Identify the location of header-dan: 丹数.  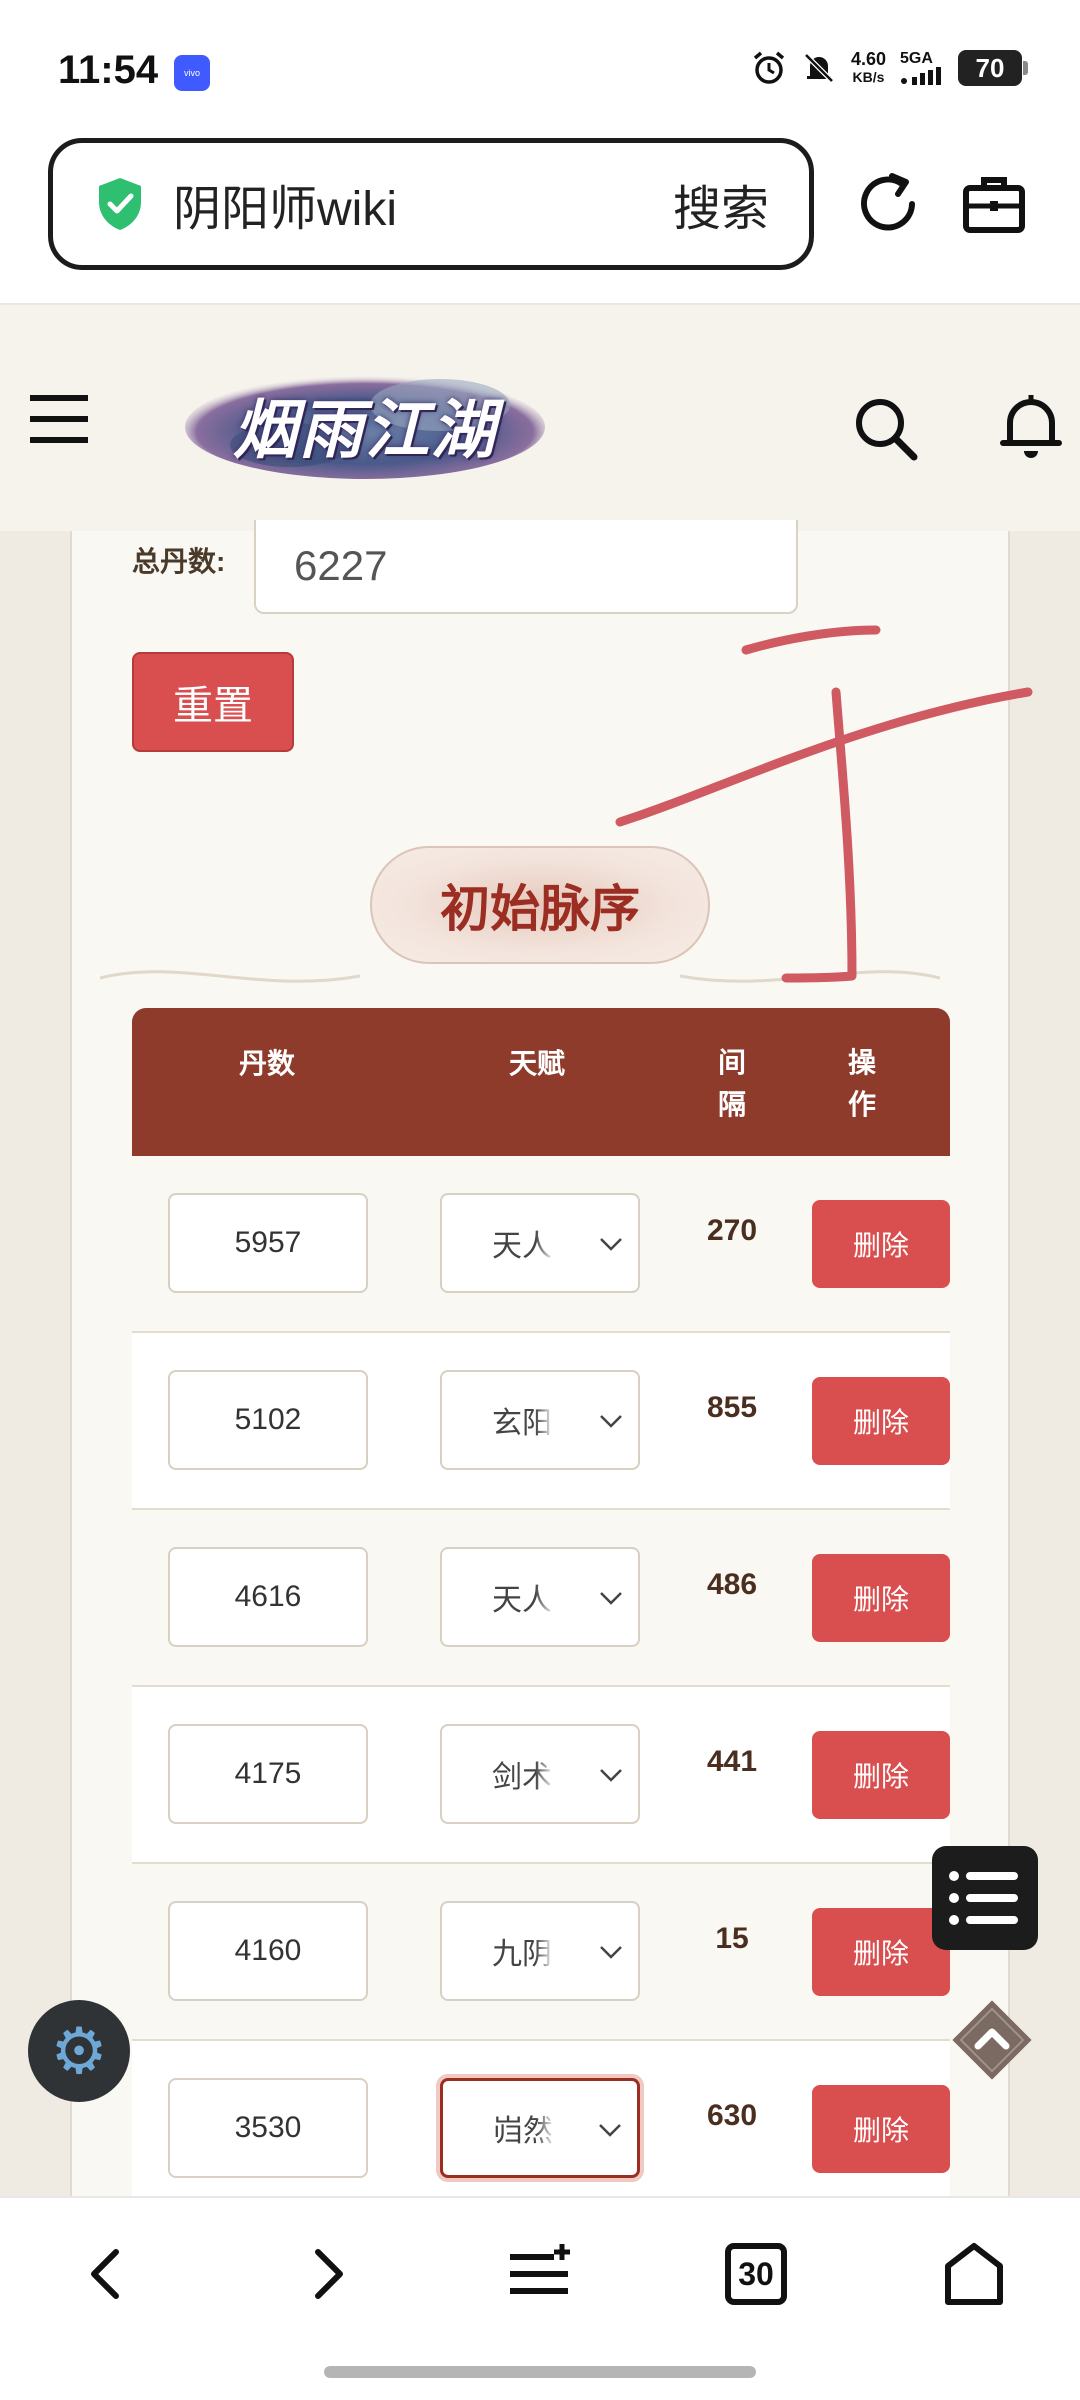
(266, 1063).